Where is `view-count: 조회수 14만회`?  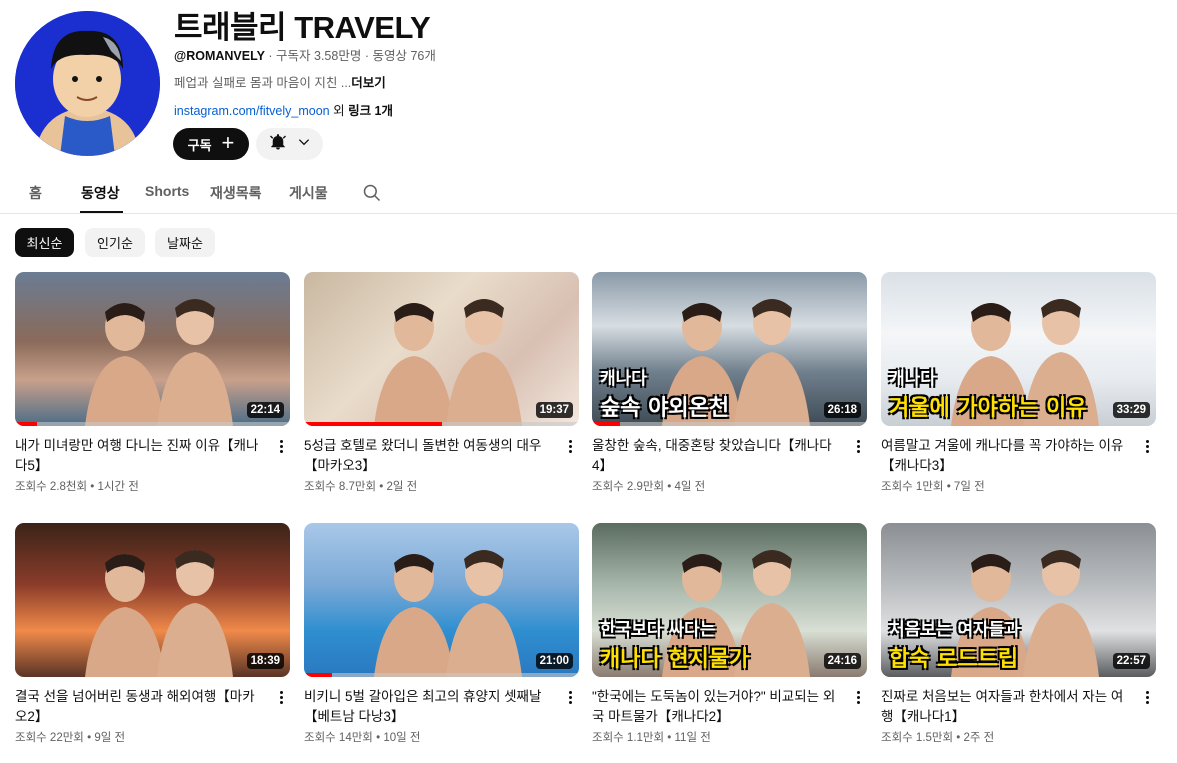
view-count: 조회수 14만회 is located at coordinates (338, 738).